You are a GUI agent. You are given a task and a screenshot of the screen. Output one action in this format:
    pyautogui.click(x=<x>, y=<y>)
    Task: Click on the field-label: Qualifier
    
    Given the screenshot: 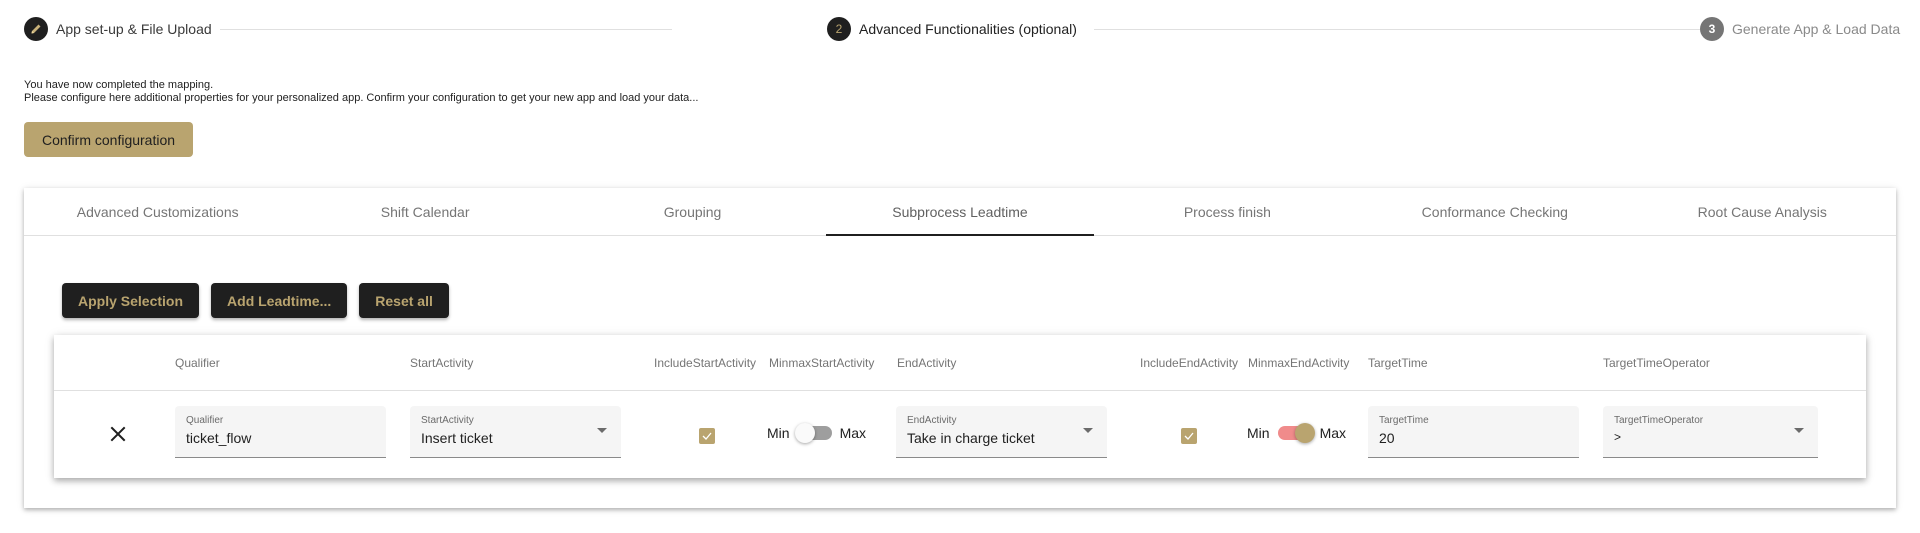 What is the action you would take?
    pyautogui.click(x=205, y=420)
    